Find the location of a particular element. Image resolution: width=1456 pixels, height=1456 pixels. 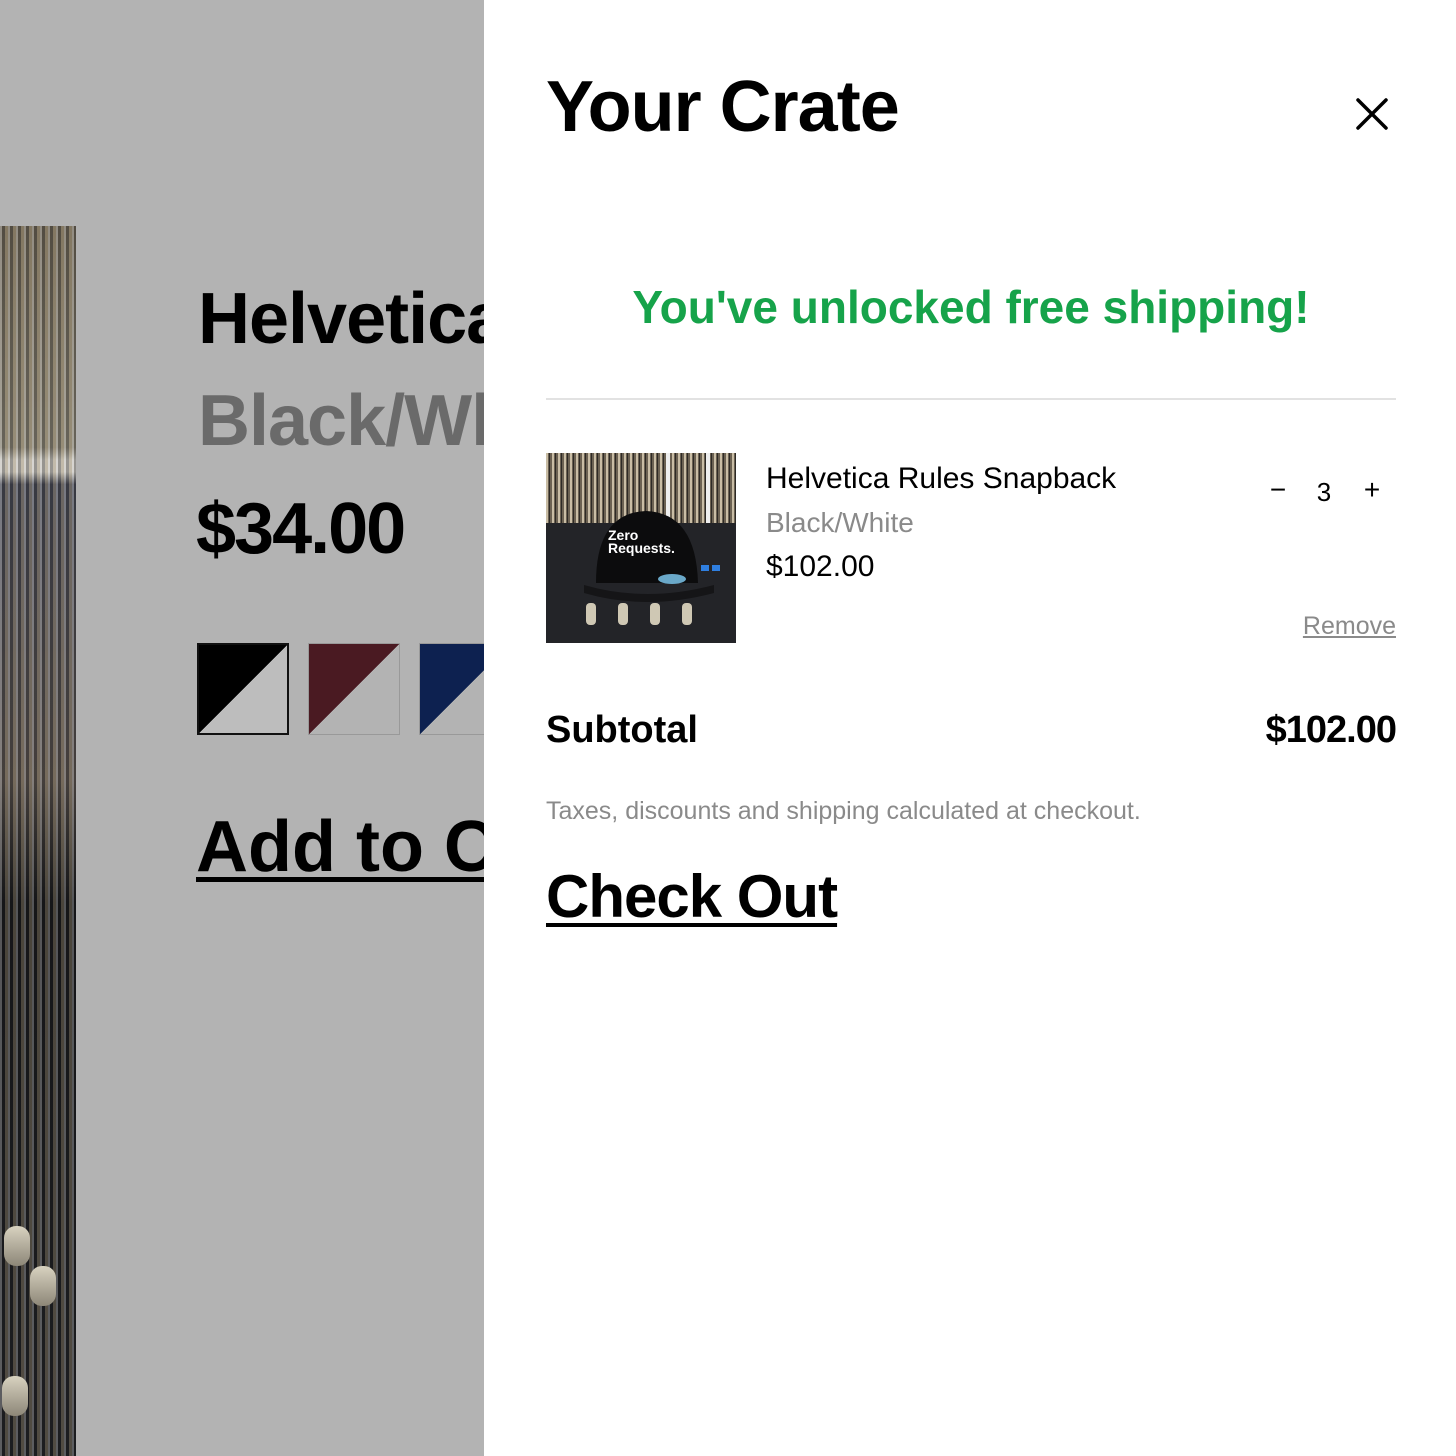

quantity-value: 3 is located at coordinates (1324, 492).